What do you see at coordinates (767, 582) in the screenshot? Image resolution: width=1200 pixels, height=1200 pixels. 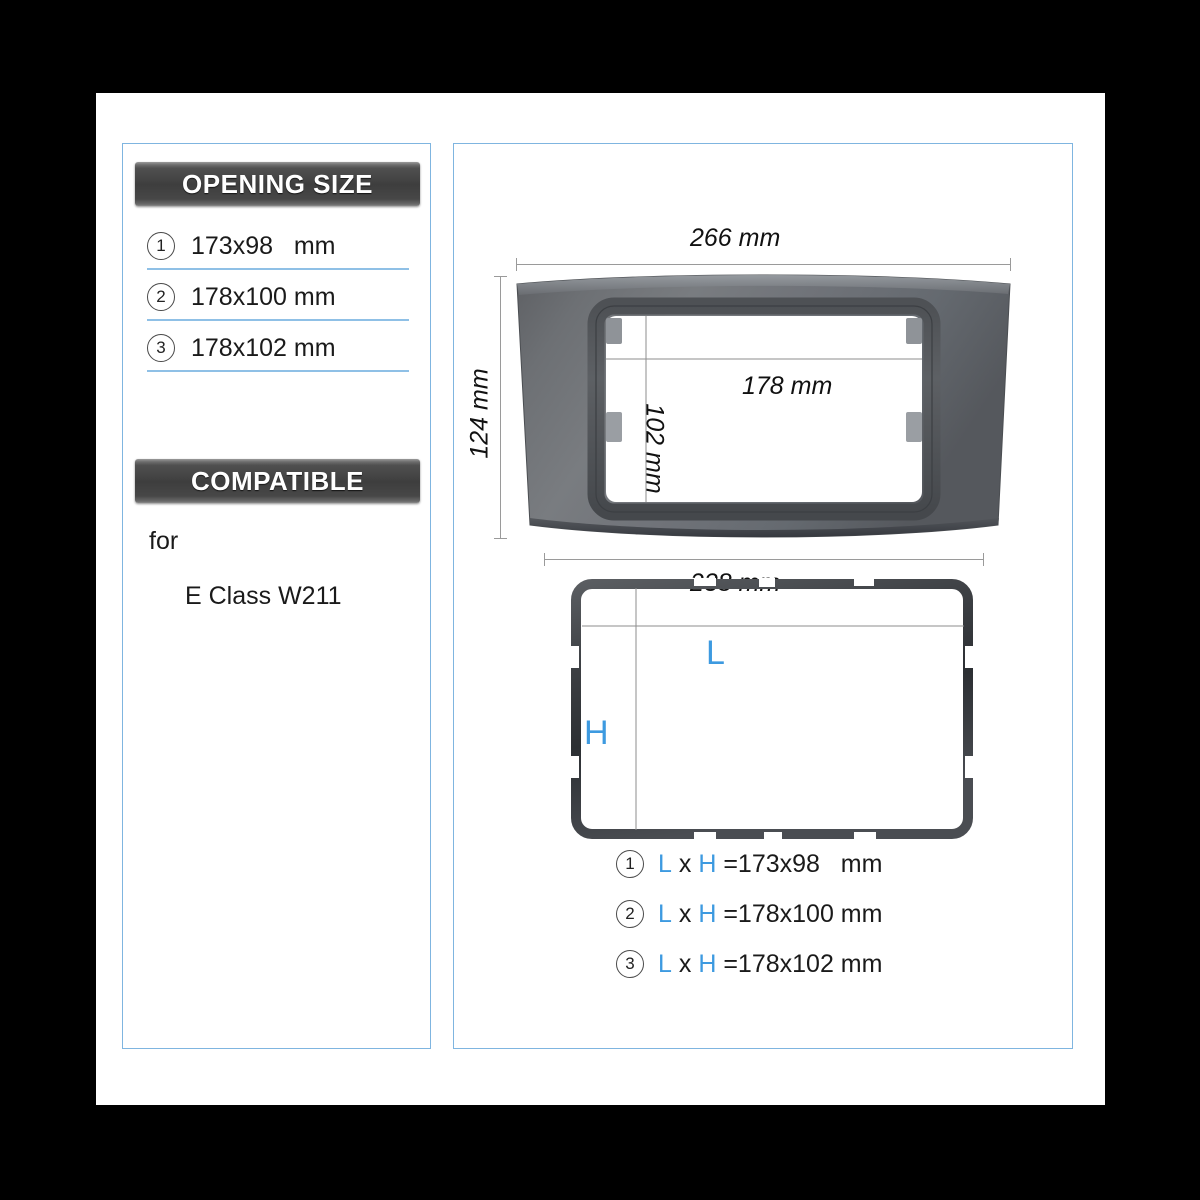 I see `bezel-notch-top-mid` at bounding box center [767, 582].